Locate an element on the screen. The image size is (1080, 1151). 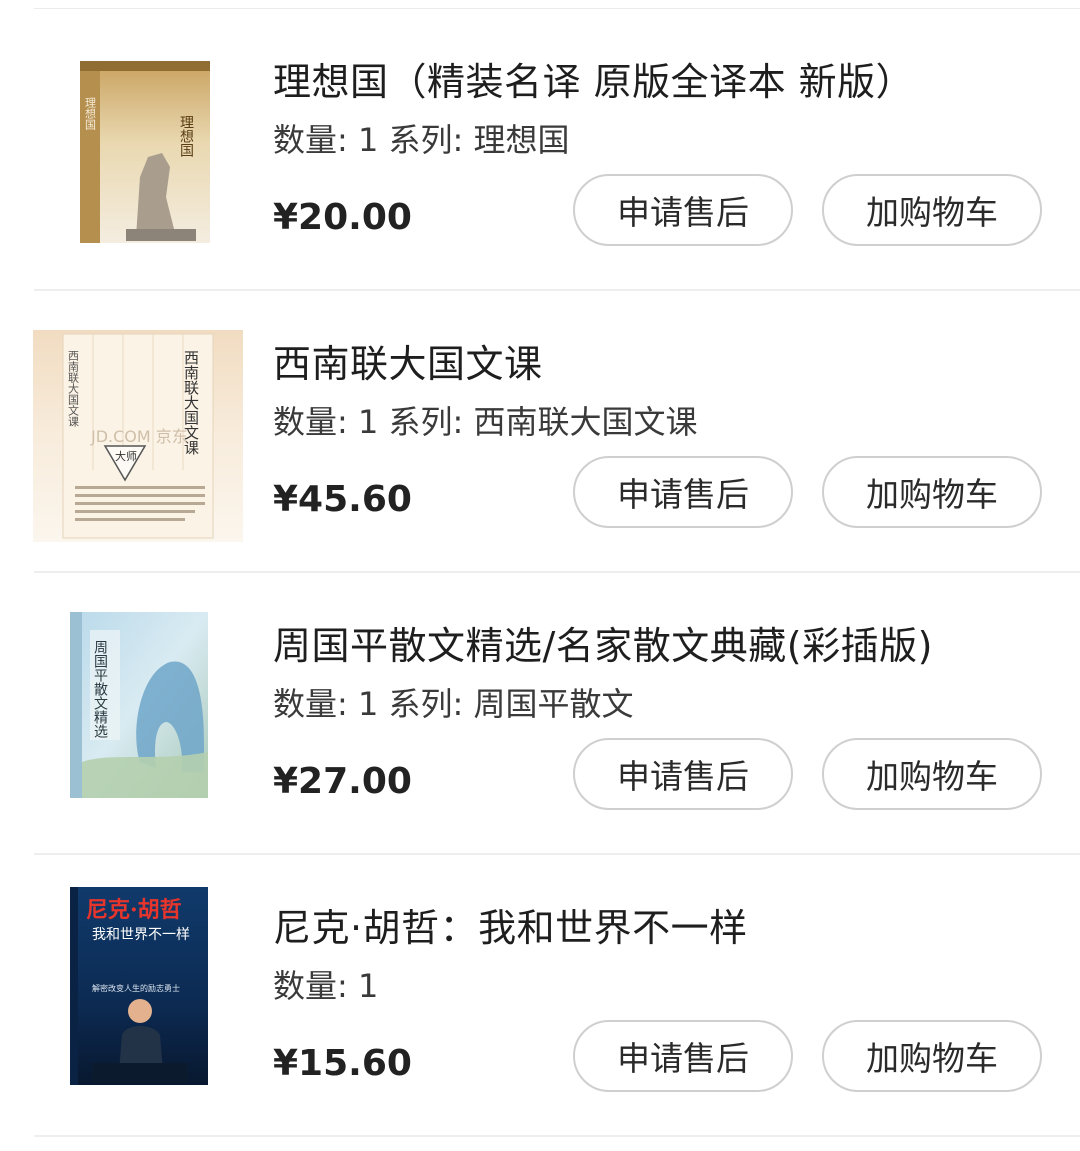
product-title: 尼克·胡哲：我和世界不一样 is located at coordinates (510, 924).